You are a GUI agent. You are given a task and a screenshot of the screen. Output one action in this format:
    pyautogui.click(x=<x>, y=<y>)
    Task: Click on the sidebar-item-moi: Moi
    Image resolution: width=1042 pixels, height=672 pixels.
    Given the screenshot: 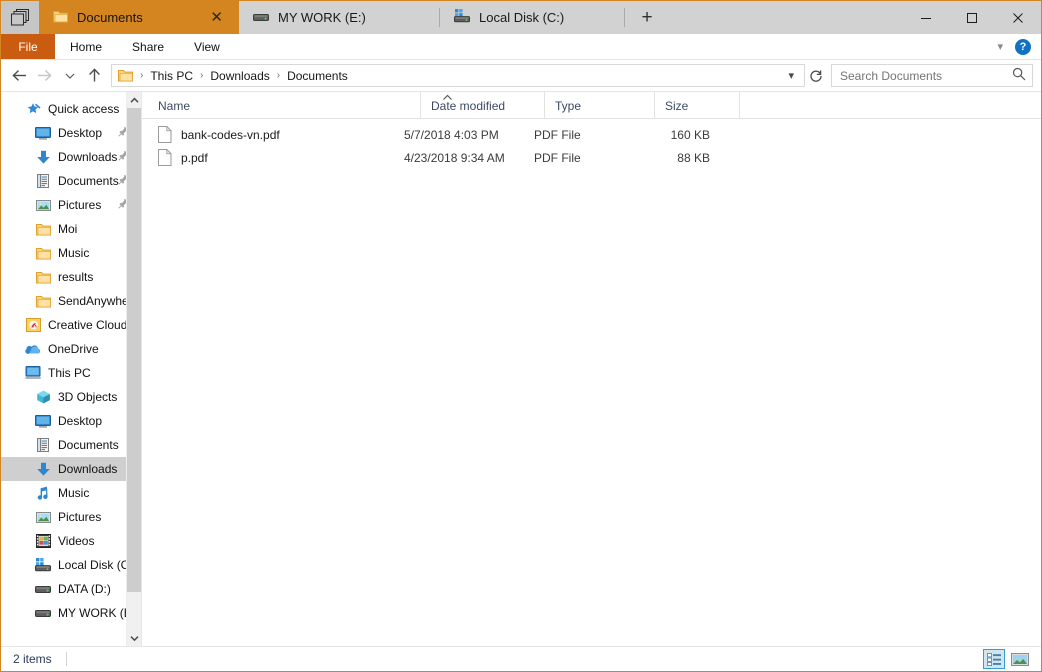 What is the action you would take?
    pyautogui.click(x=71, y=229)
    